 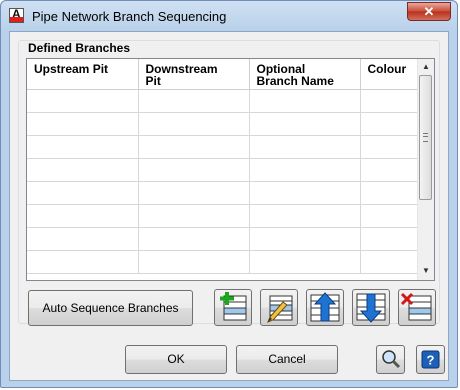 What do you see at coordinates (129, 16) in the screenshot?
I see `window-title: Pipe Network Branch Sequencing` at bounding box center [129, 16].